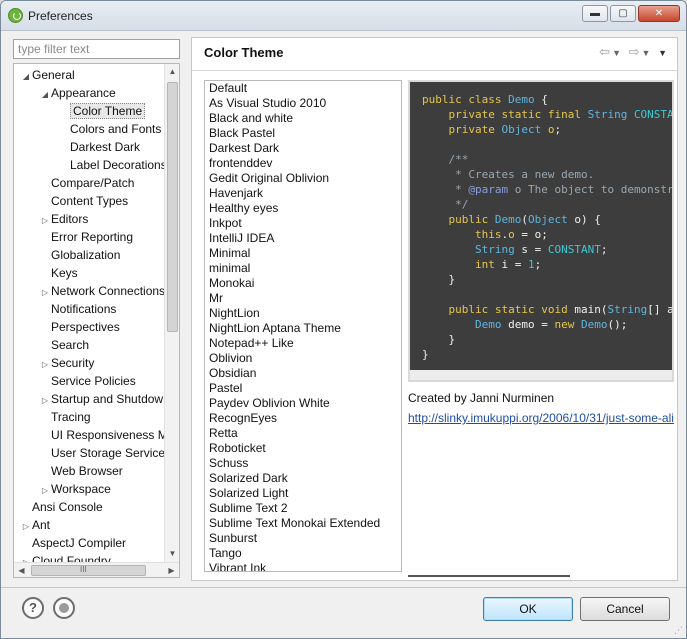  Describe the element at coordinates (63, 219) in the screenshot. I see `tree-item: ▷ Editors` at that location.